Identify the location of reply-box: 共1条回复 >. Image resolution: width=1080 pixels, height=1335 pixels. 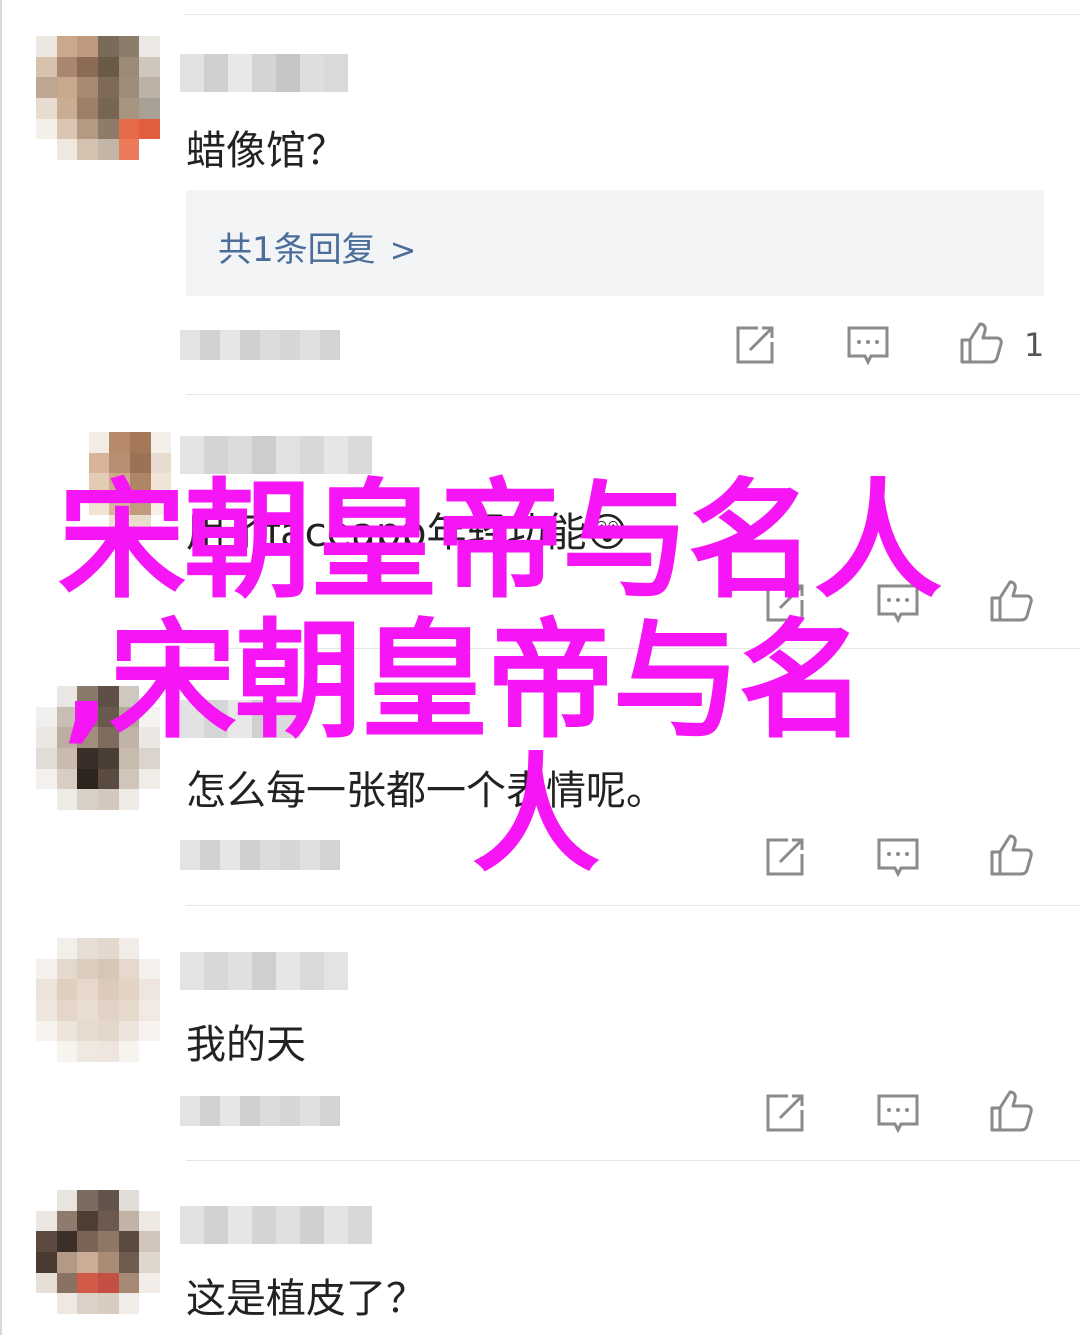
(615, 243).